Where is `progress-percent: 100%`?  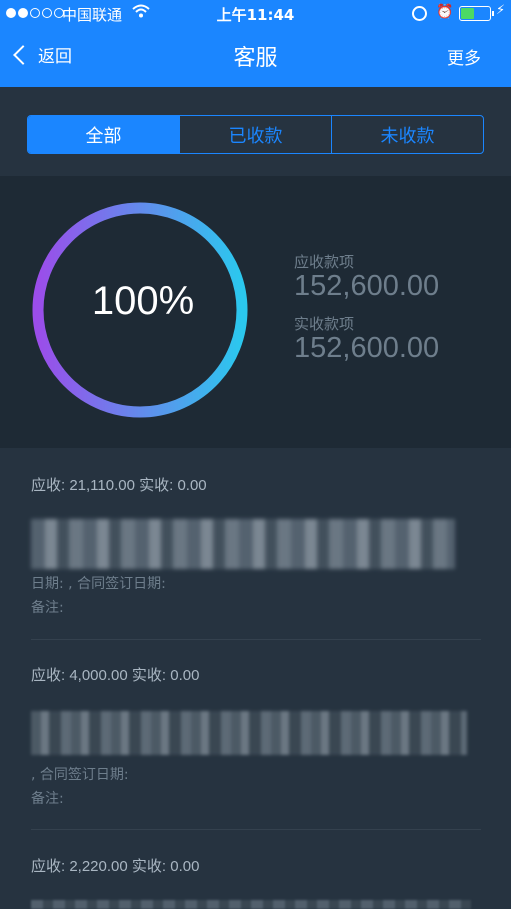
progress-percent: 100% is located at coordinates (143, 301).